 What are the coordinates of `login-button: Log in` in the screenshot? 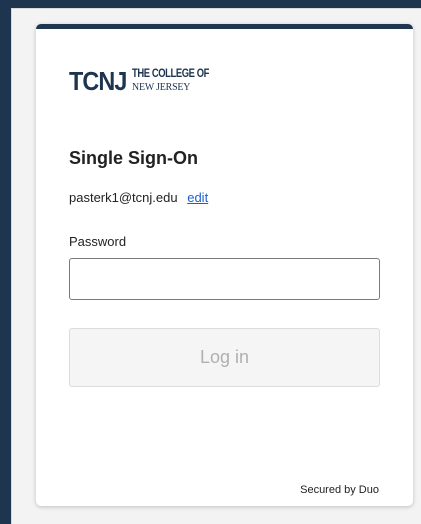 It's located at (224, 357).